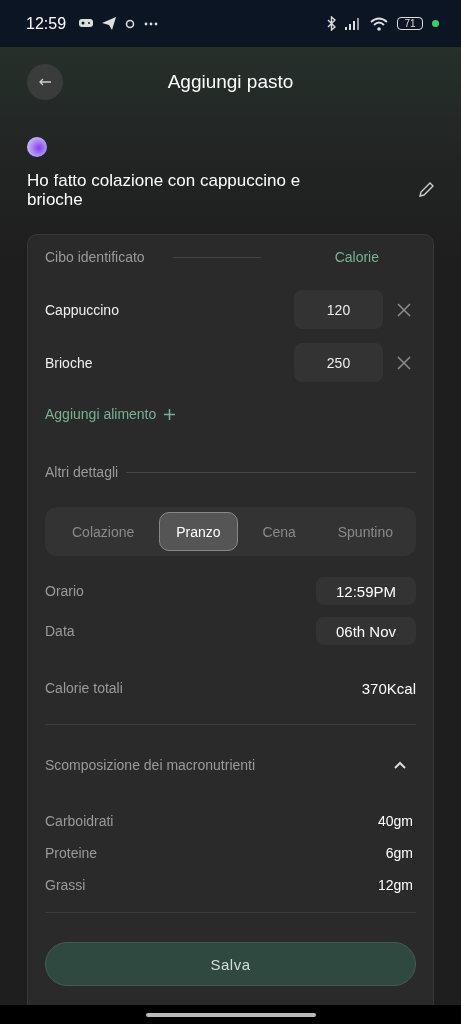  What do you see at coordinates (82, 472) in the screenshot?
I see `section-title: Altri dettagli` at bounding box center [82, 472].